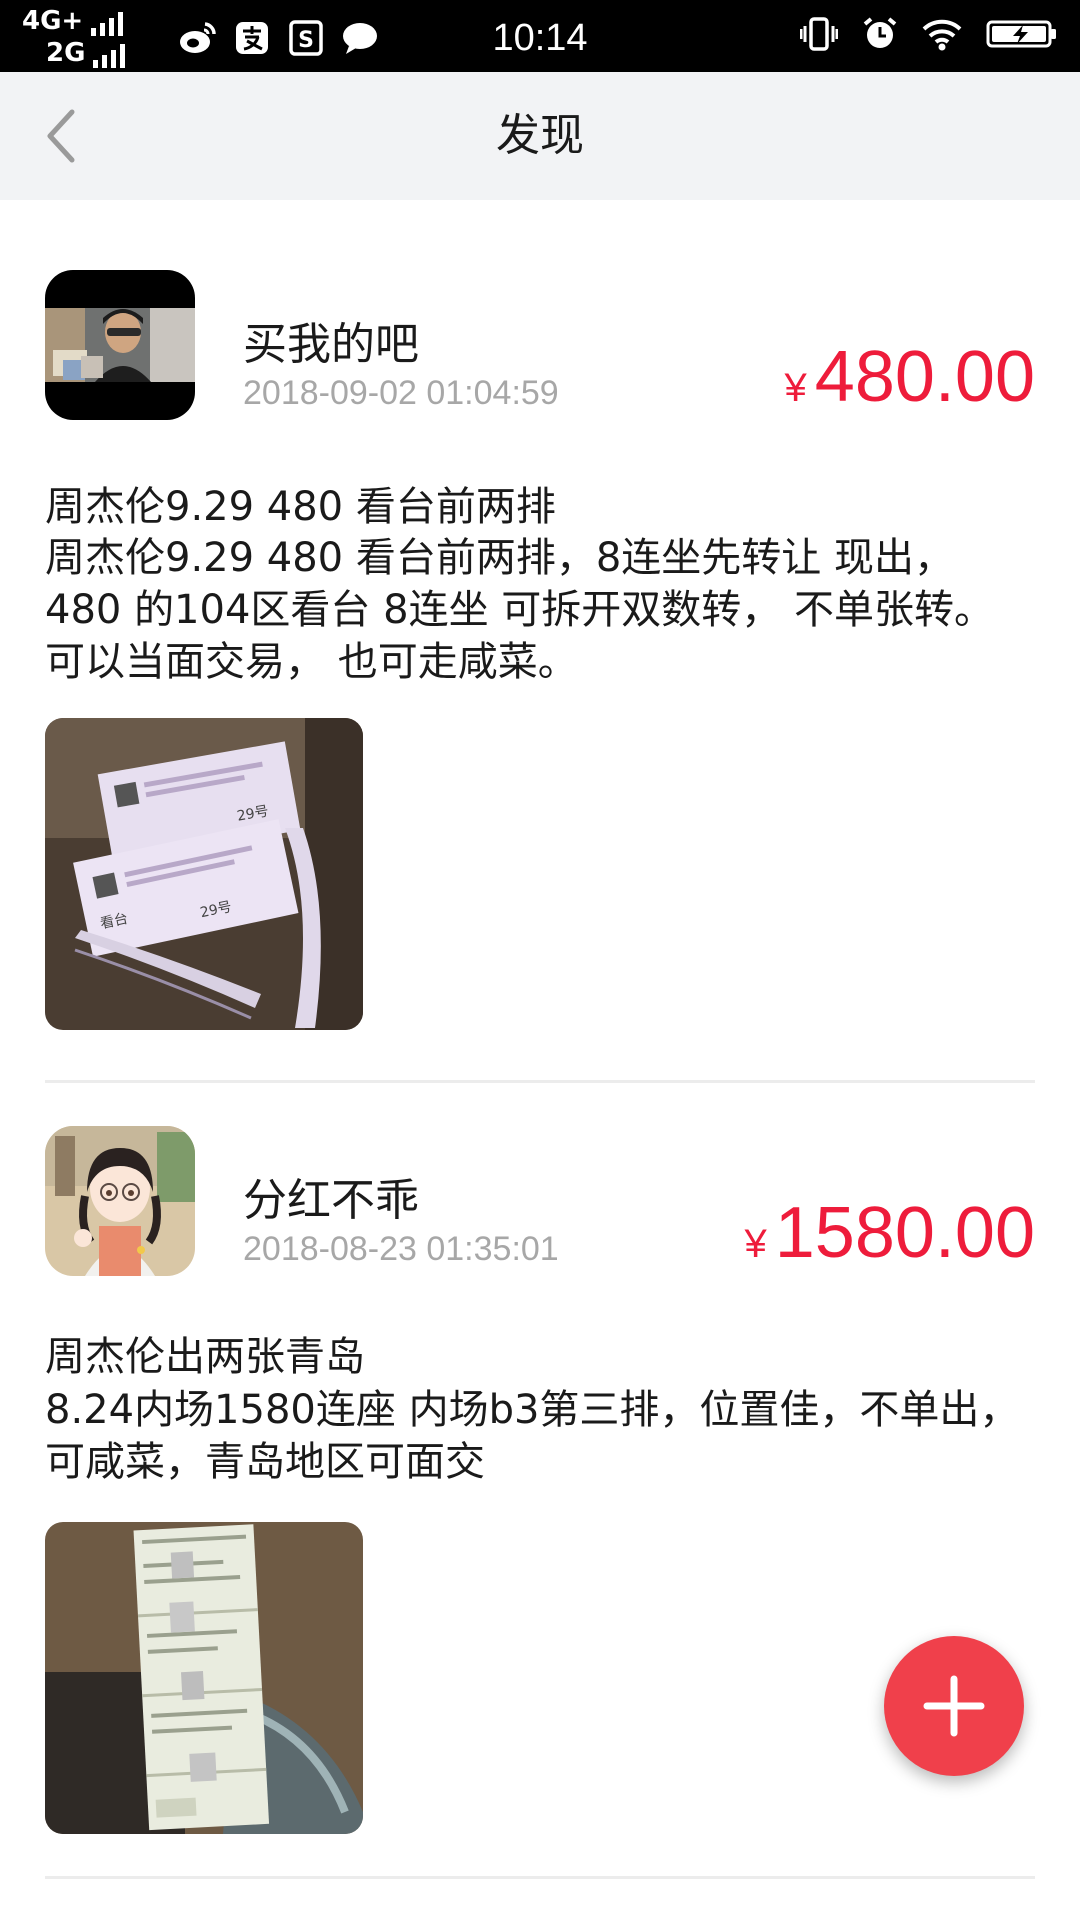  What do you see at coordinates (540, 36) in the screenshot?
I see `status-bar: 4G+ 2G S 10:14` at bounding box center [540, 36].